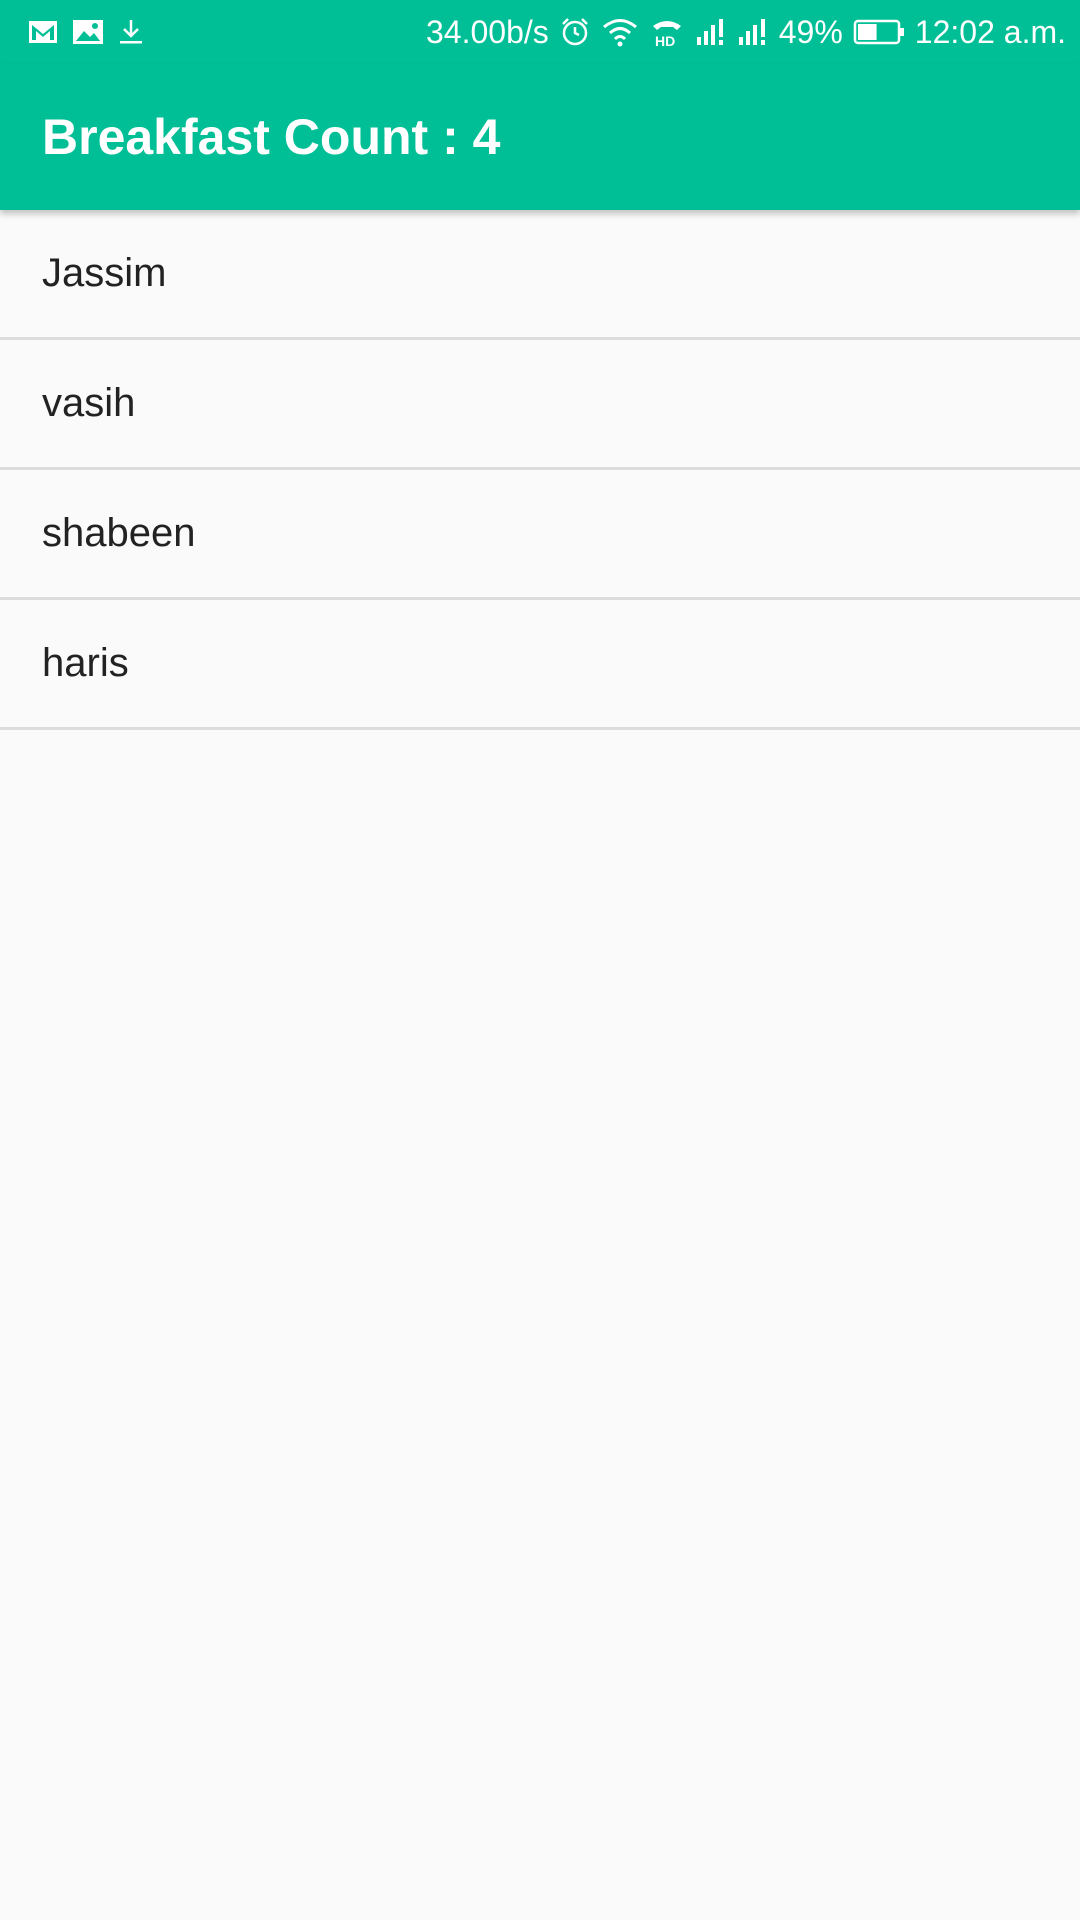 Image resolution: width=1080 pixels, height=1920 pixels. I want to click on download-icon, so click(131, 32).